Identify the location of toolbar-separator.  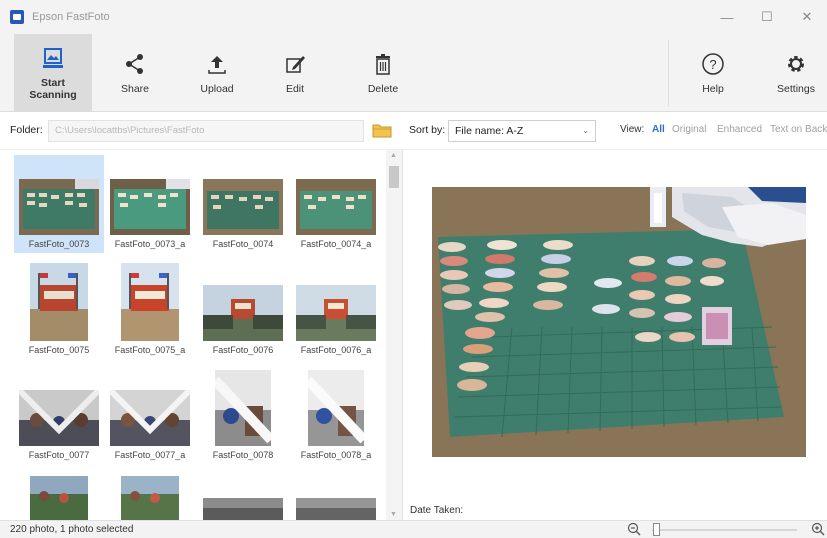
(668, 73).